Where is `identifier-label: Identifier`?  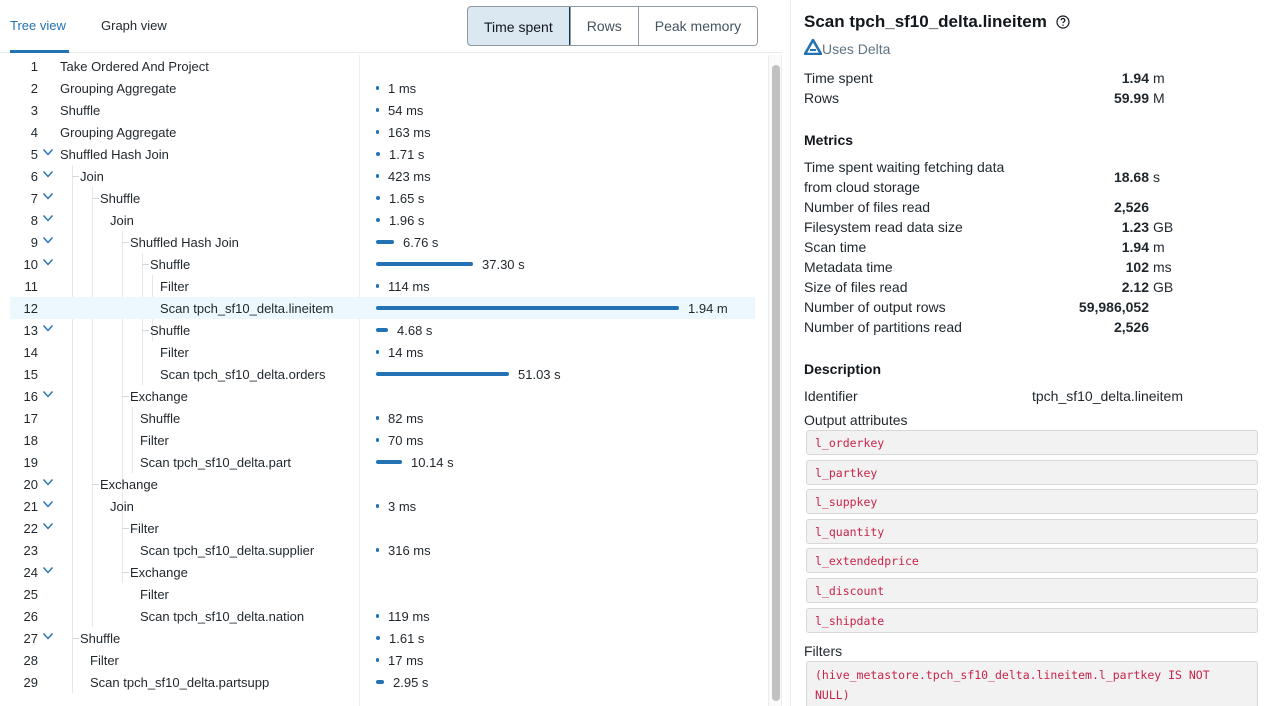
identifier-label: Identifier is located at coordinates (831, 396).